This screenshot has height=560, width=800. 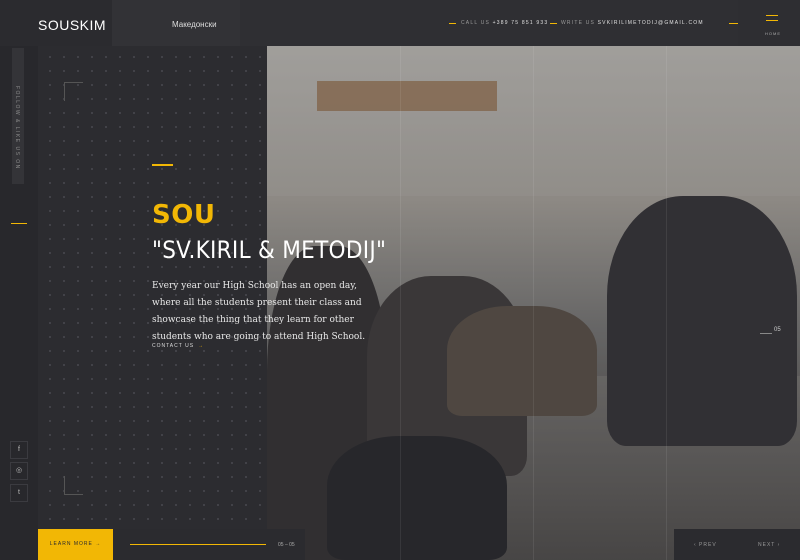 I want to click on next-button: NEXT ›, so click(x=769, y=545).